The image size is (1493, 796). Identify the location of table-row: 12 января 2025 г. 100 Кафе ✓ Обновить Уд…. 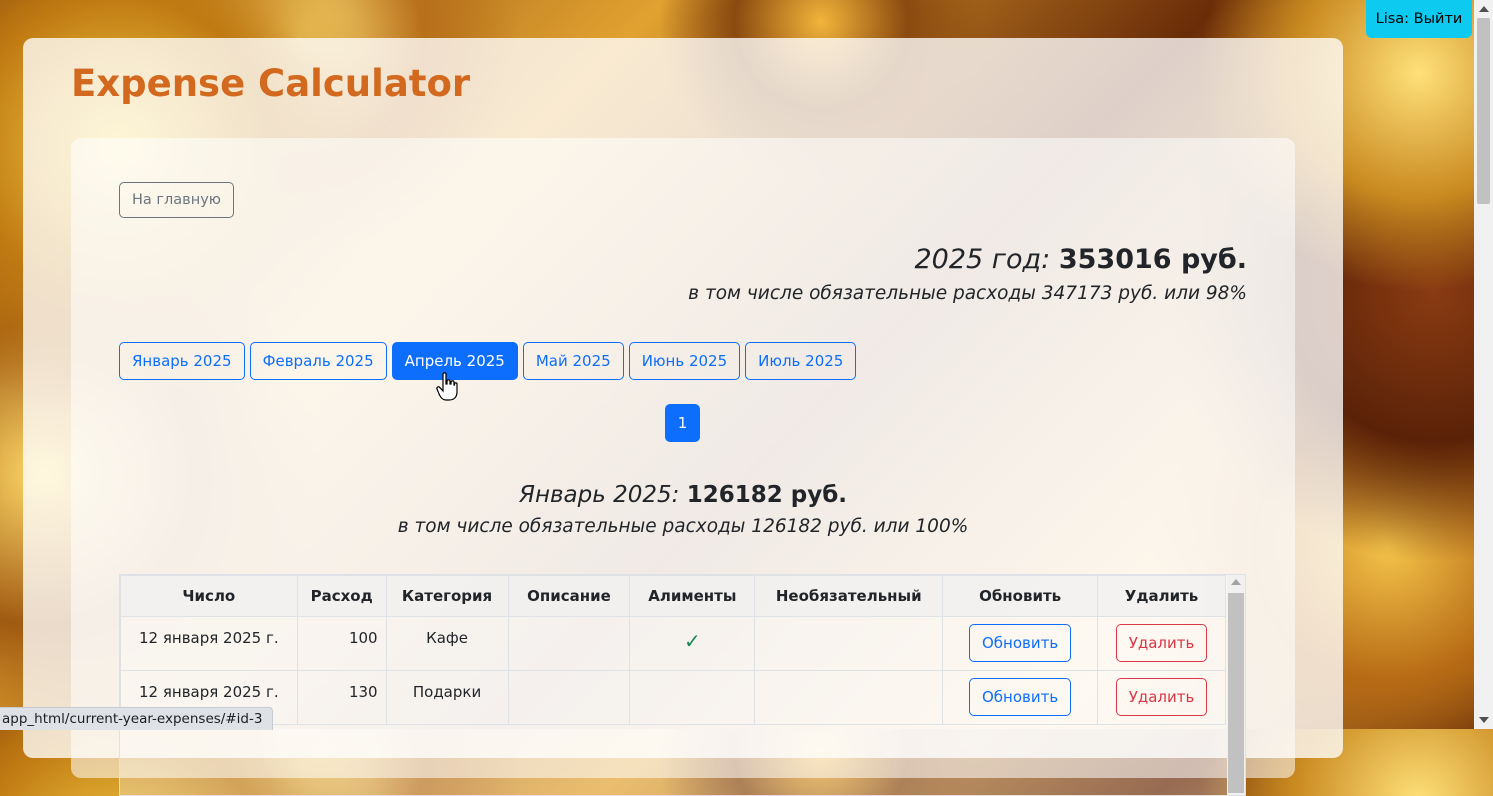
(673, 643).